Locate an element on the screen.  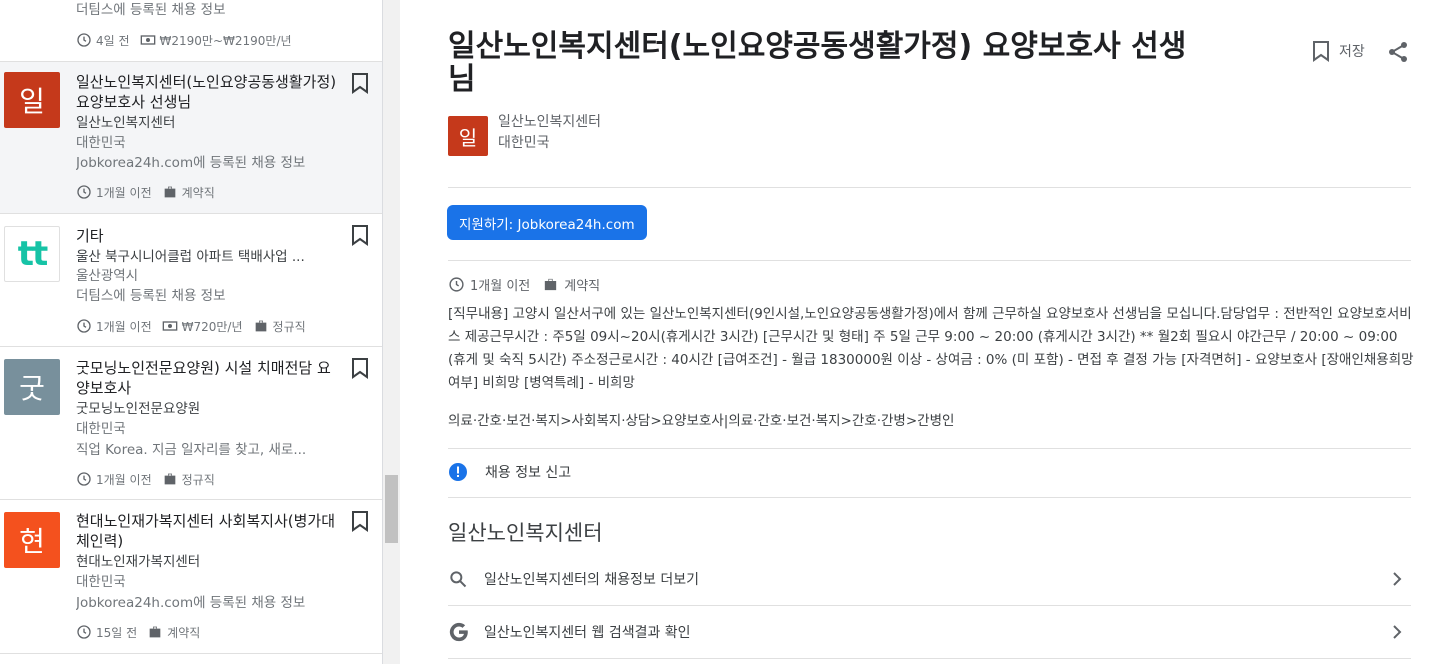
job-card-title: 일산노인복지센터(노인요양공동생활가정) 요양보호사 선생님 is located at coordinates (206, 92).